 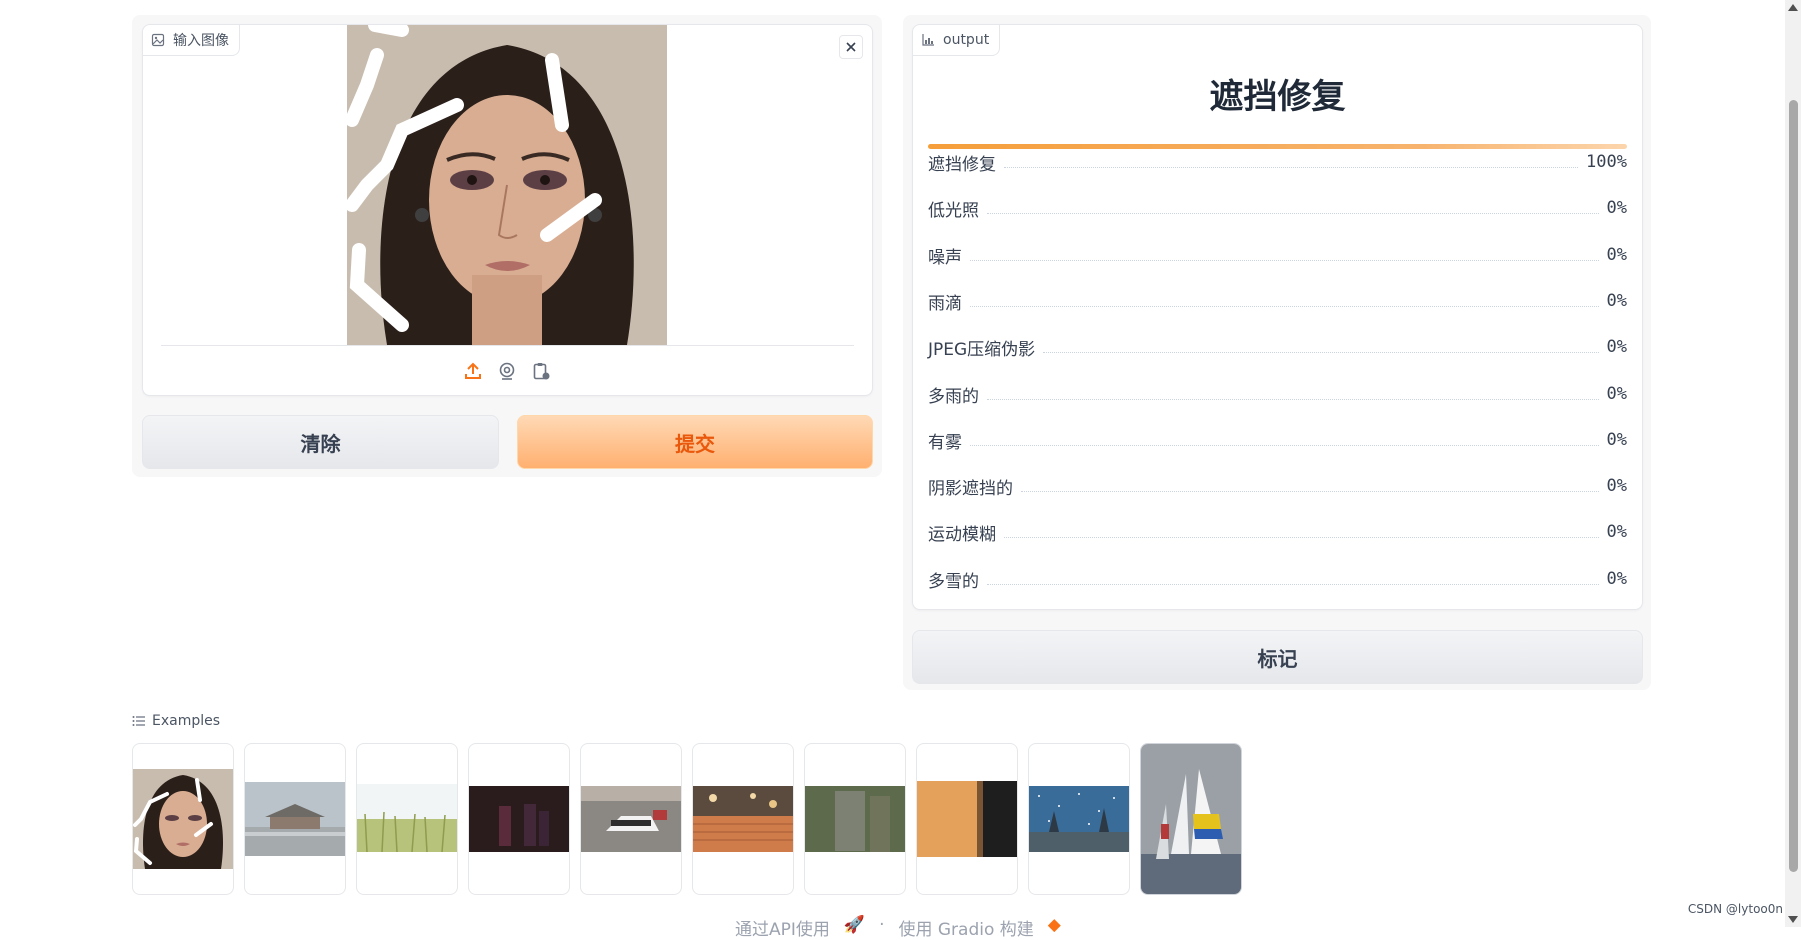 I want to click on example-sailboats, so click(x=1191, y=819).